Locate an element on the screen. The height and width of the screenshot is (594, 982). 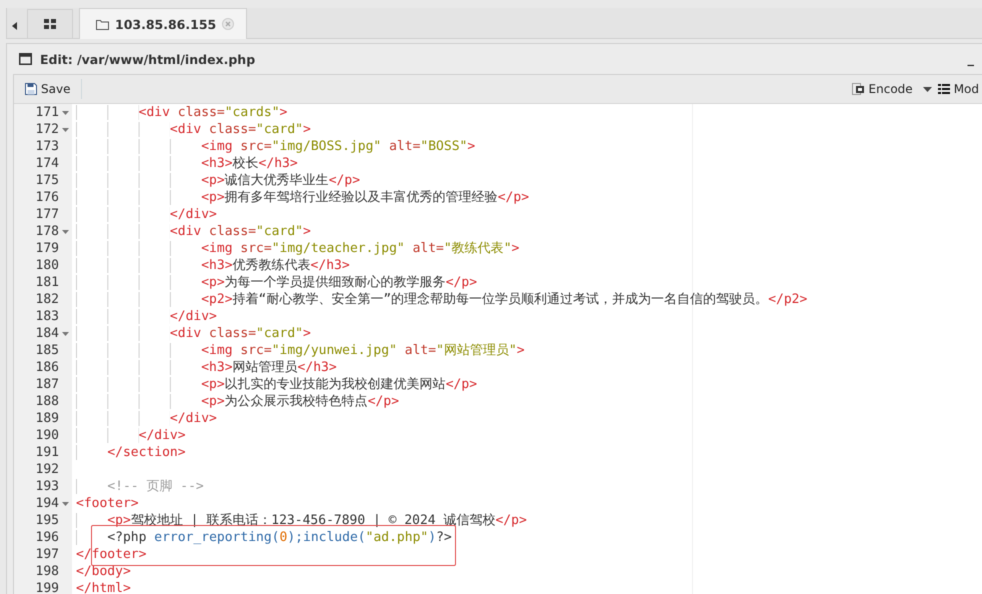
save-button: Save is located at coordinates (48, 89).